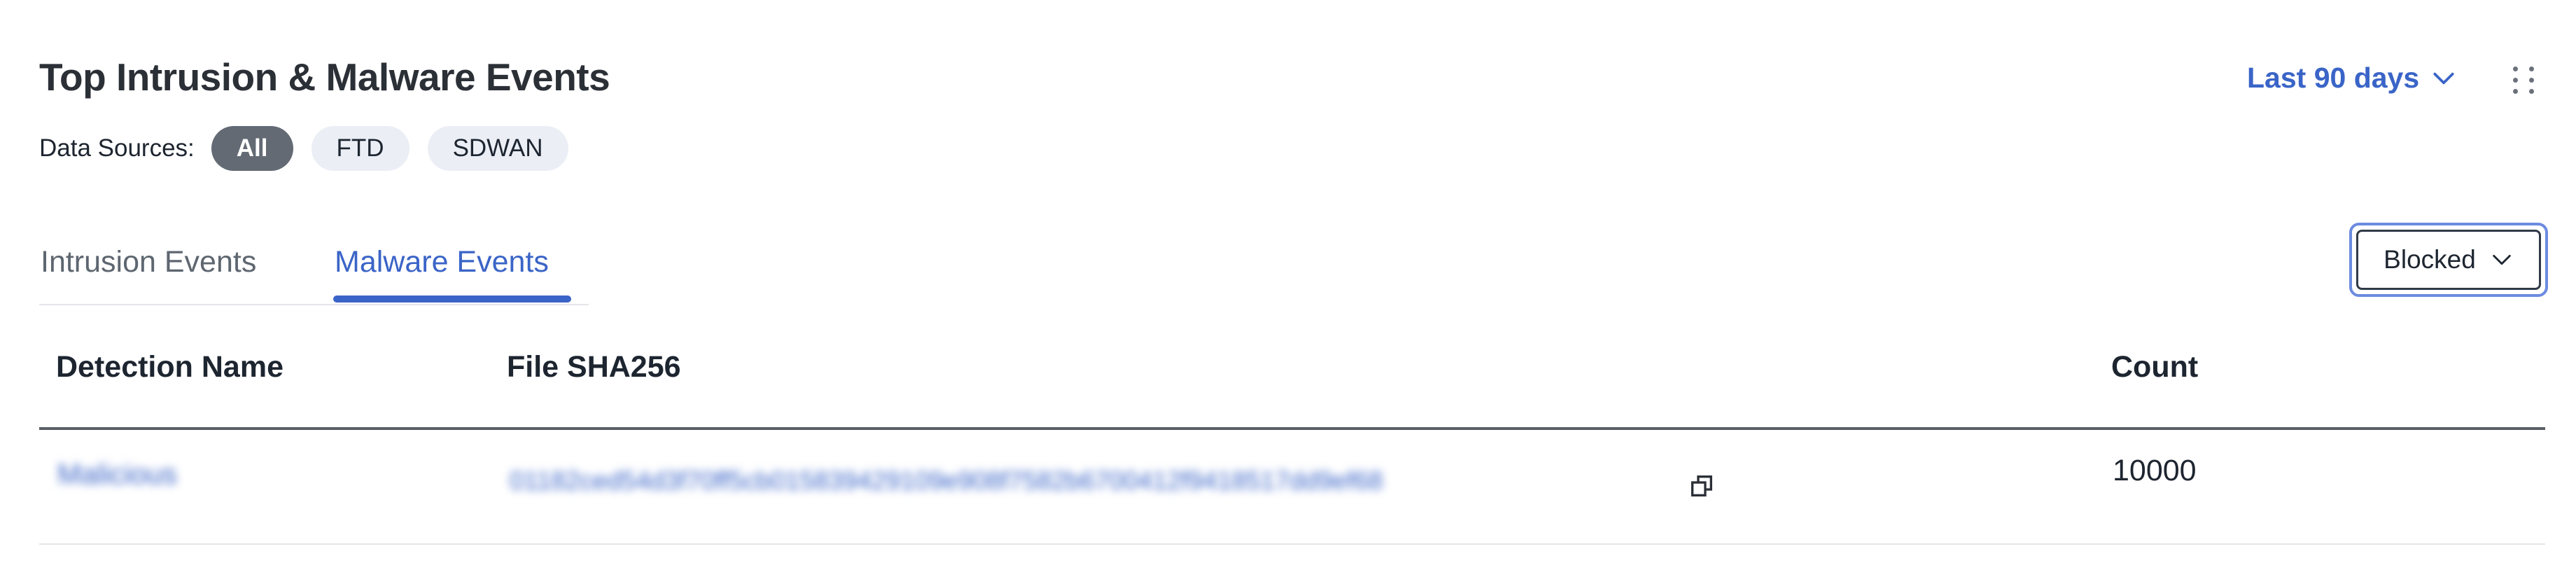 This screenshot has height=584, width=2576. Describe the element at coordinates (2333, 78) in the screenshot. I see `time-range-label: Last 90 days` at that location.